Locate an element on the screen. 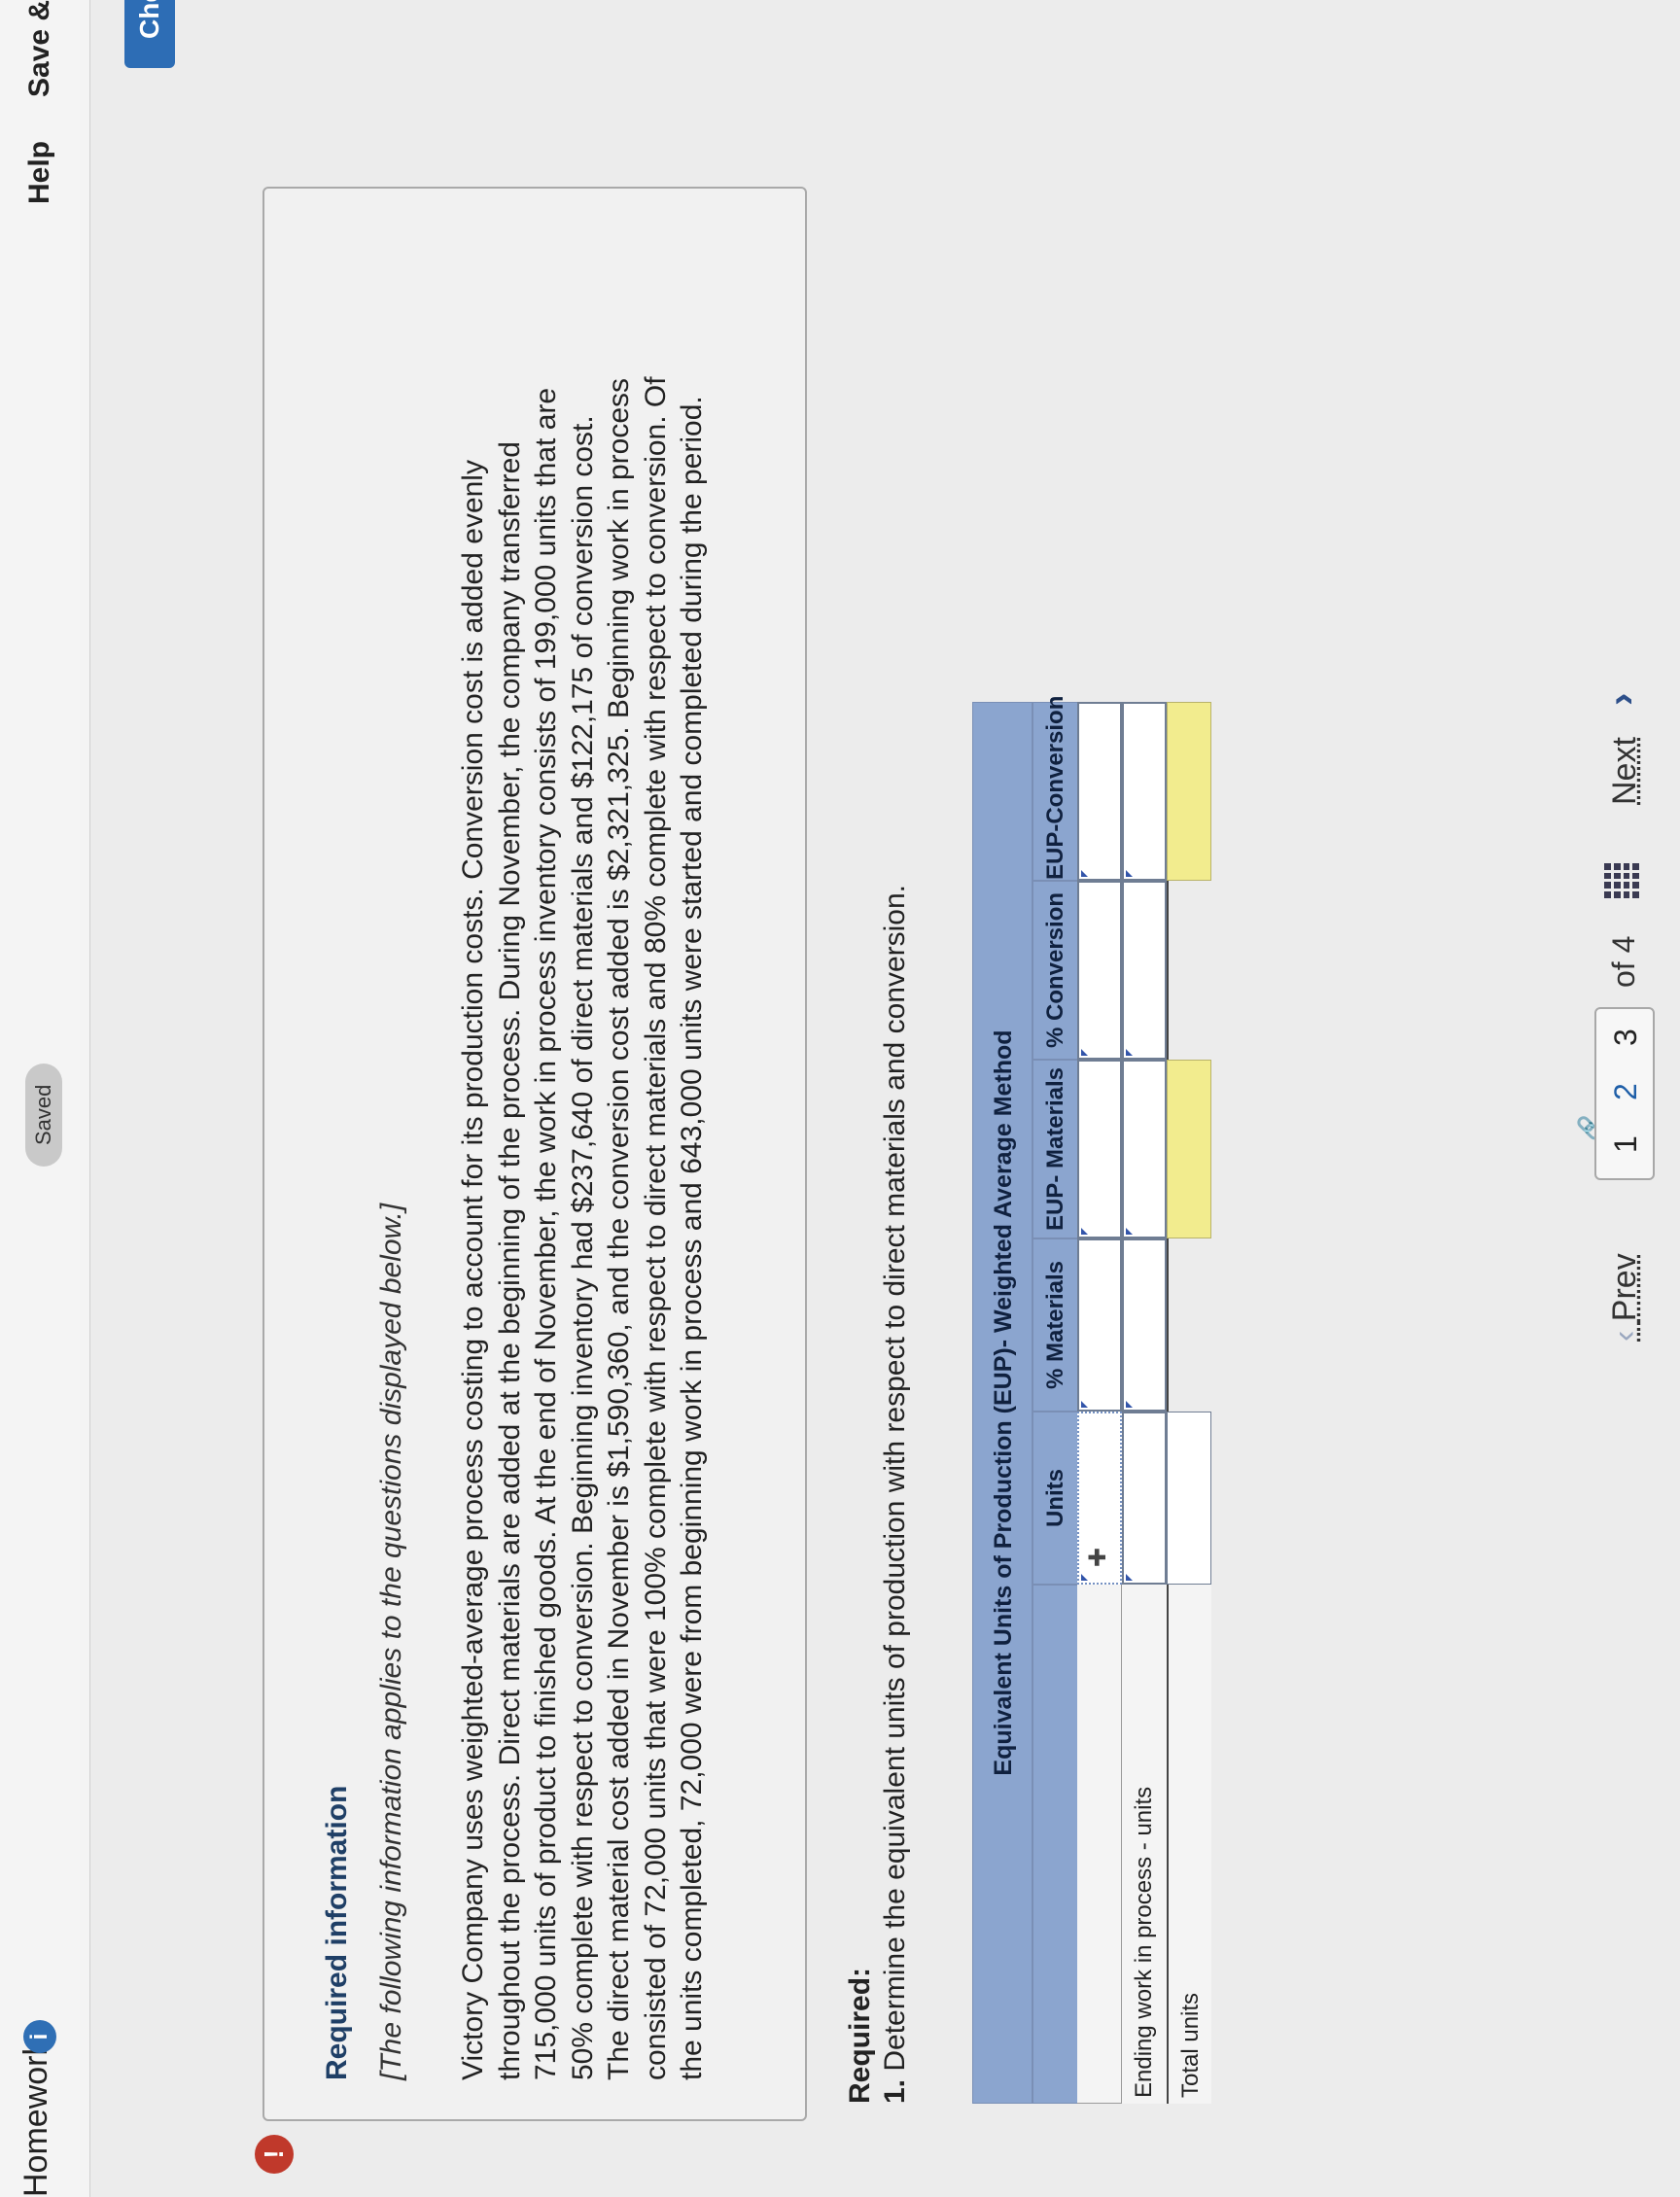 This screenshot has width=1680, height=2197. eup-conversion-input-row2 is located at coordinates (1144, 792).